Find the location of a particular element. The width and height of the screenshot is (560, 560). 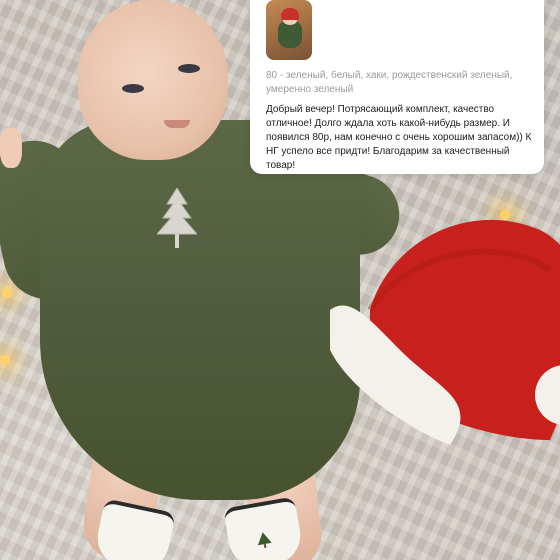

thumbnail-hat is located at coordinates (290, 14).